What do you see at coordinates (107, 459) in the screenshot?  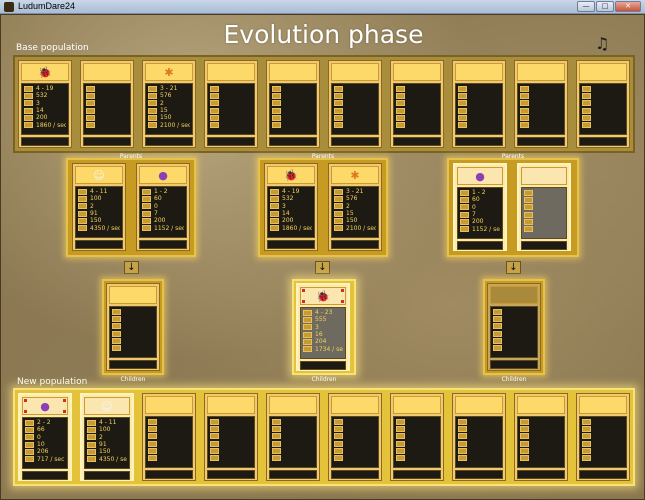 I see `stat-row: 4350 / sec` at bounding box center [107, 459].